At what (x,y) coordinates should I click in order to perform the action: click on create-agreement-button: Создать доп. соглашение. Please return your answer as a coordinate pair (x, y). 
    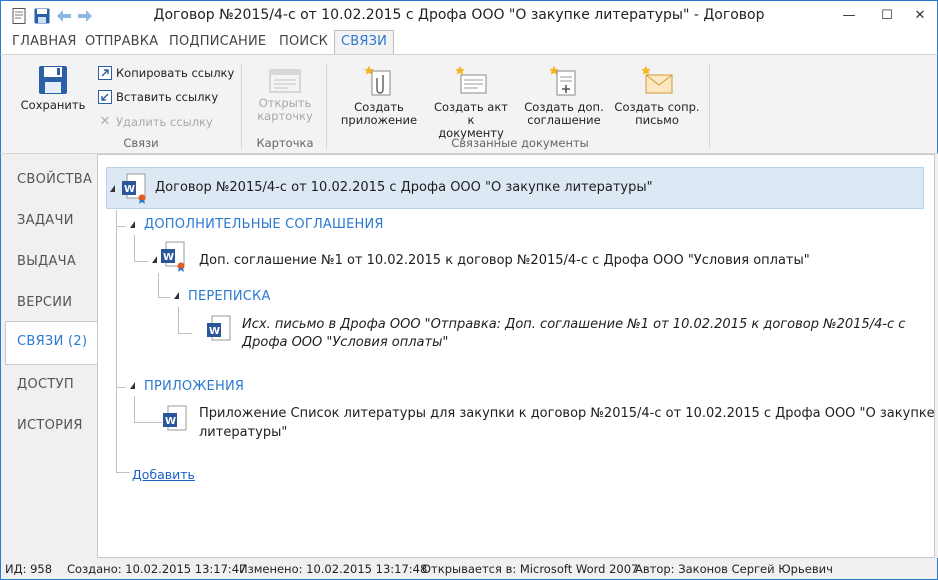
    Looking at the image, I should click on (564, 96).